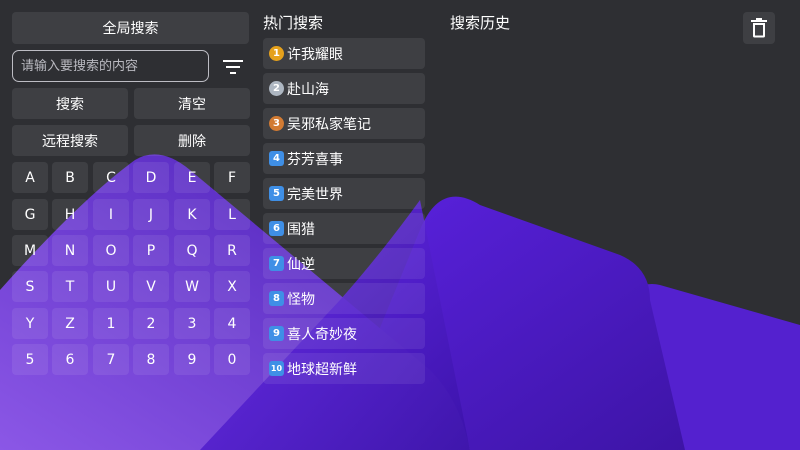 This screenshot has height=450, width=800. Describe the element at coordinates (276, 298) in the screenshot. I see `number-badge-icon: 8` at that location.